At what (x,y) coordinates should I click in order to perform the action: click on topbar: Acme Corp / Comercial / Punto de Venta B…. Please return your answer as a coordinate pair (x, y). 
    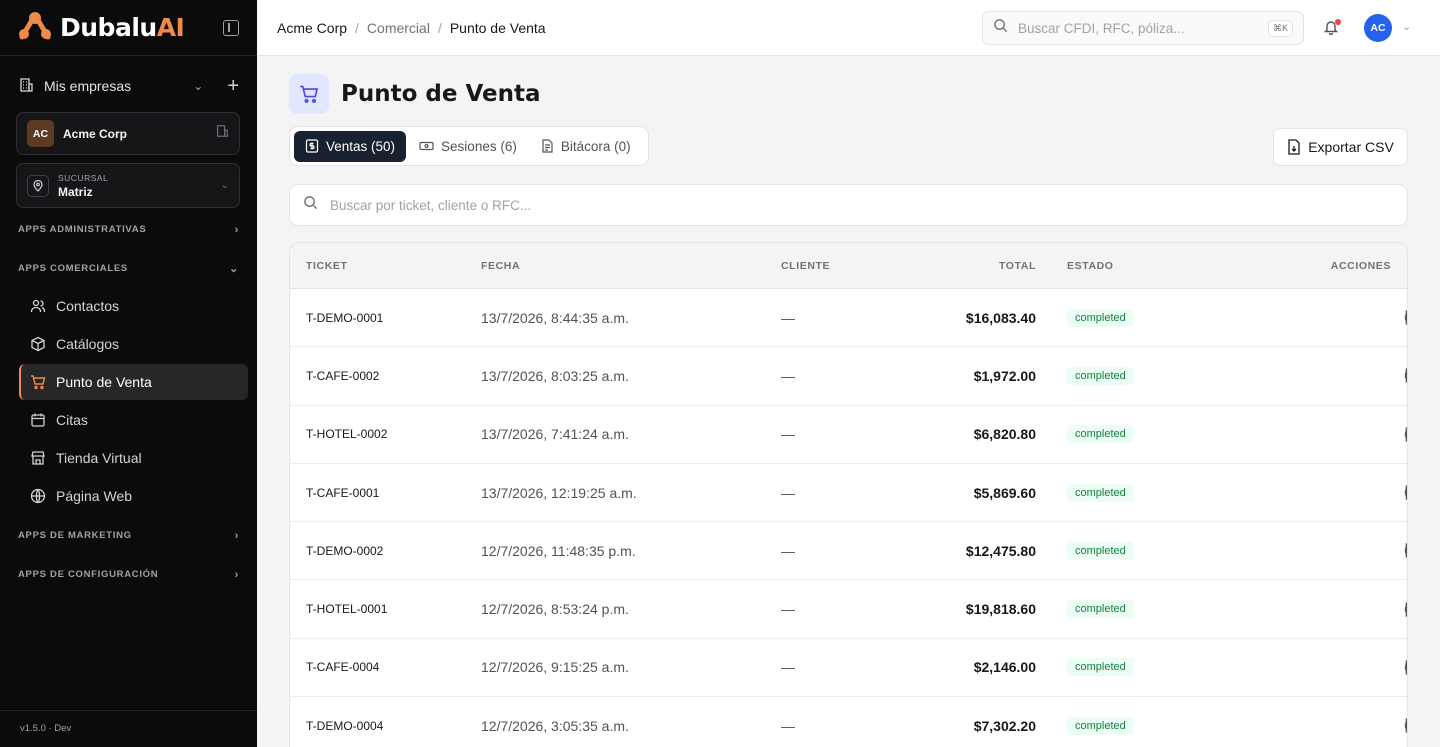
    Looking at the image, I should click on (848, 28).